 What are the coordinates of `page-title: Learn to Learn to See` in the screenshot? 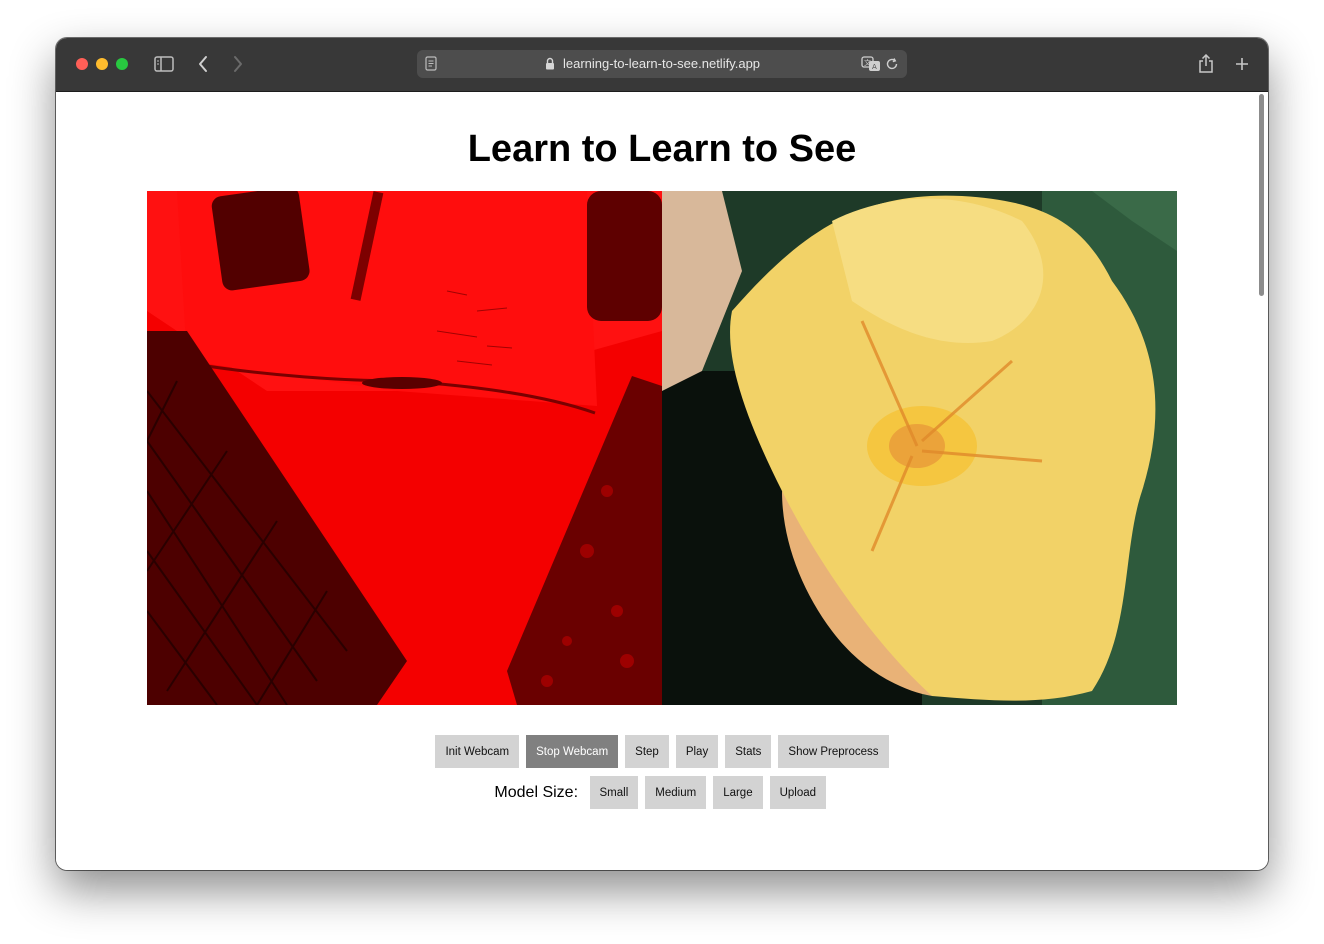 It's located at (662, 149).